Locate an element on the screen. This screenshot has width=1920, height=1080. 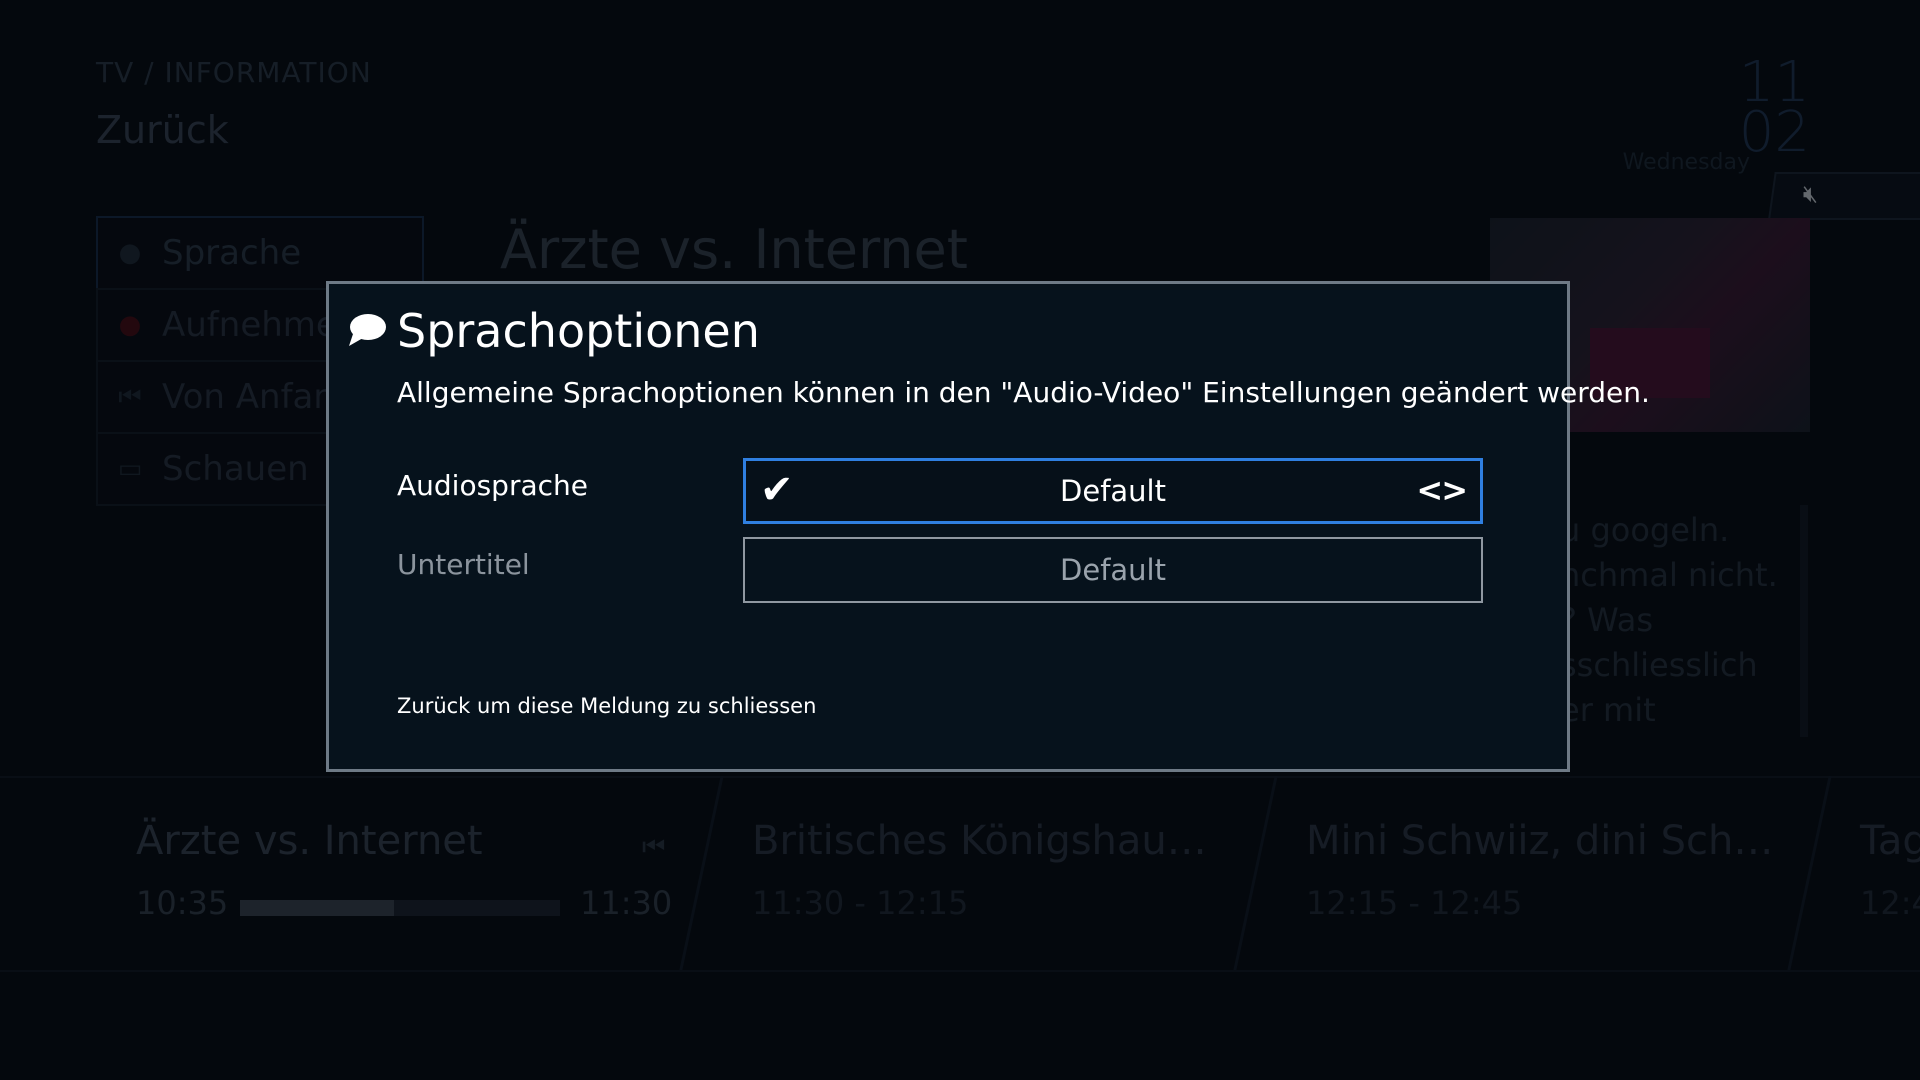
description-line: sschliesslich is located at coordinates (1659, 665).